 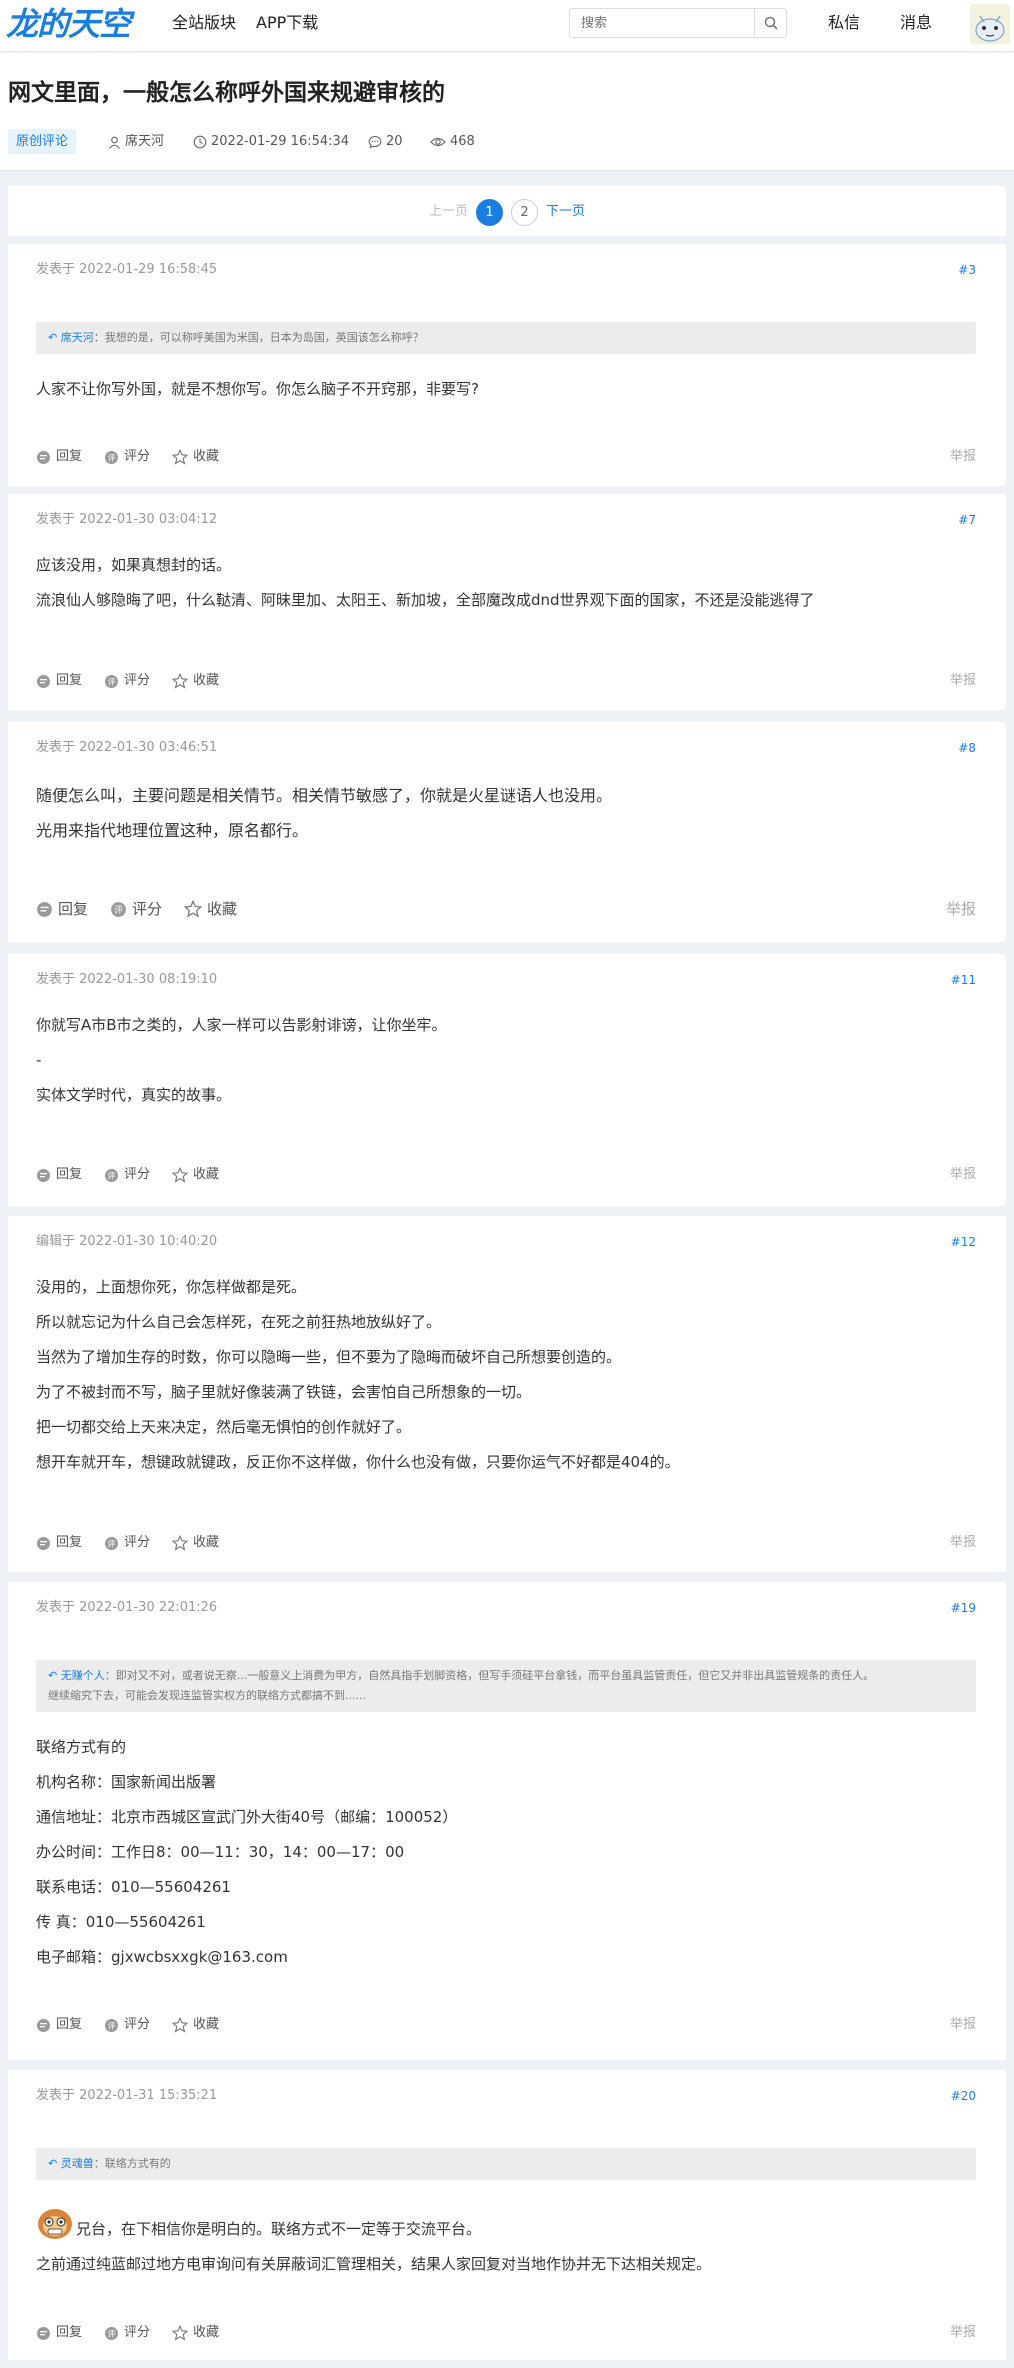 What do you see at coordinates (770, 23) in the screenshot?
I see `search-button` at bounding box center [770, 23].